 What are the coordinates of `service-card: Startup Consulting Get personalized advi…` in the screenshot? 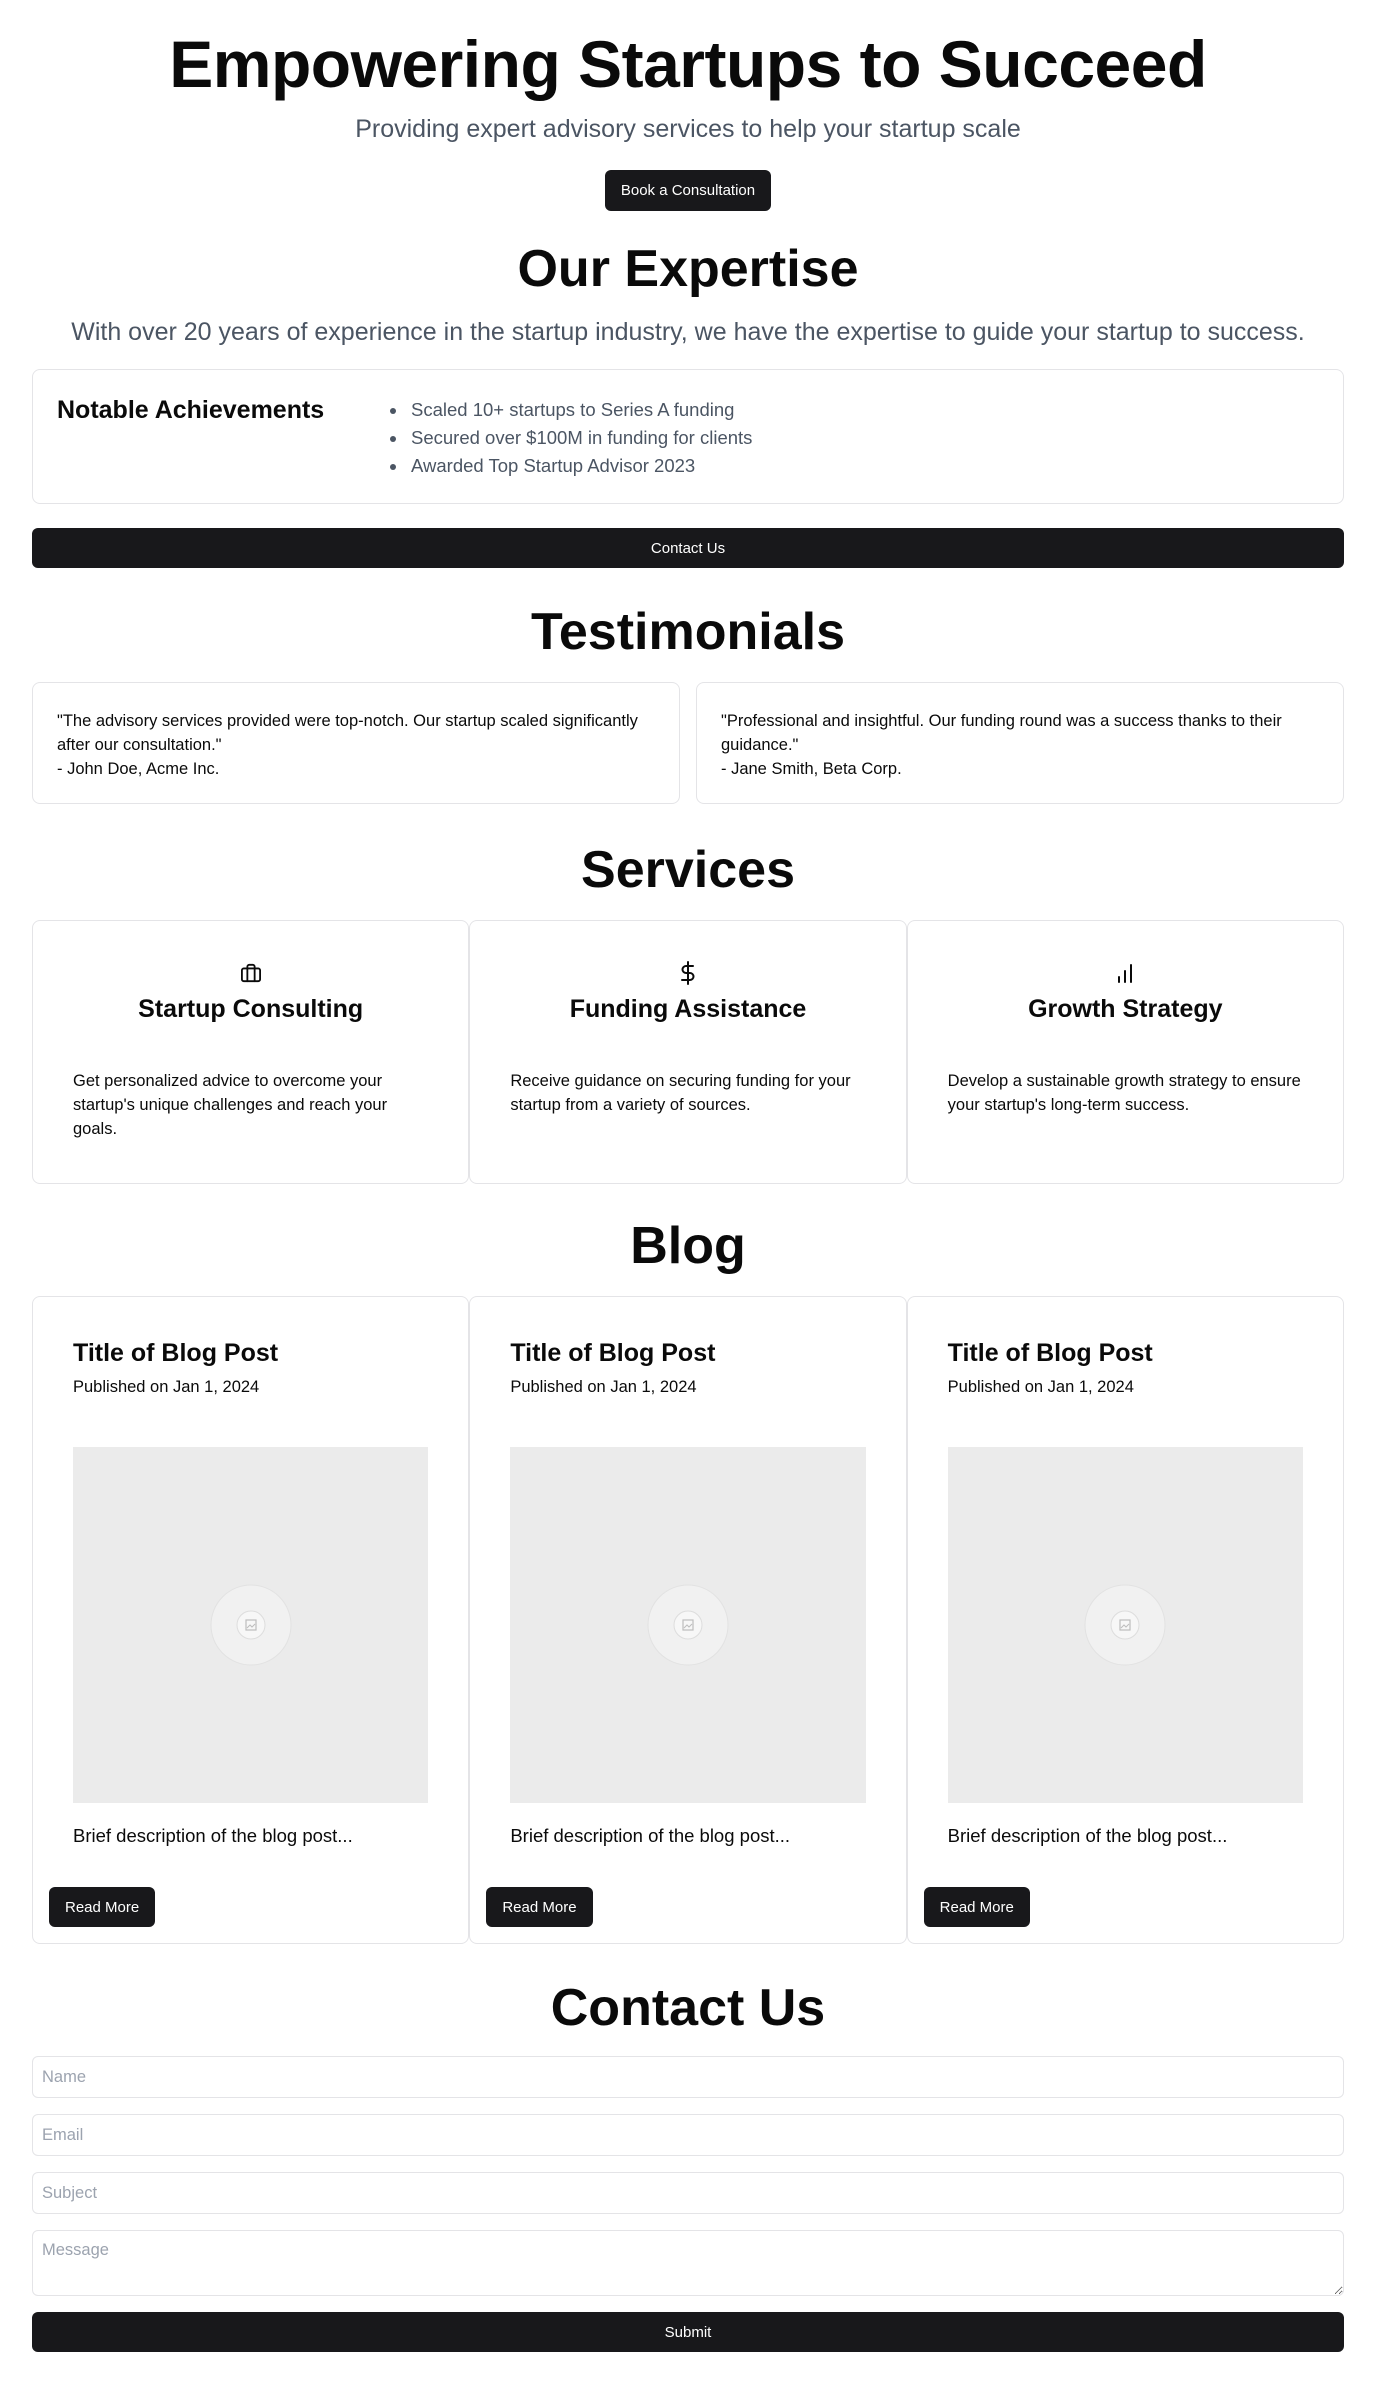 It's located at (251, 1052).